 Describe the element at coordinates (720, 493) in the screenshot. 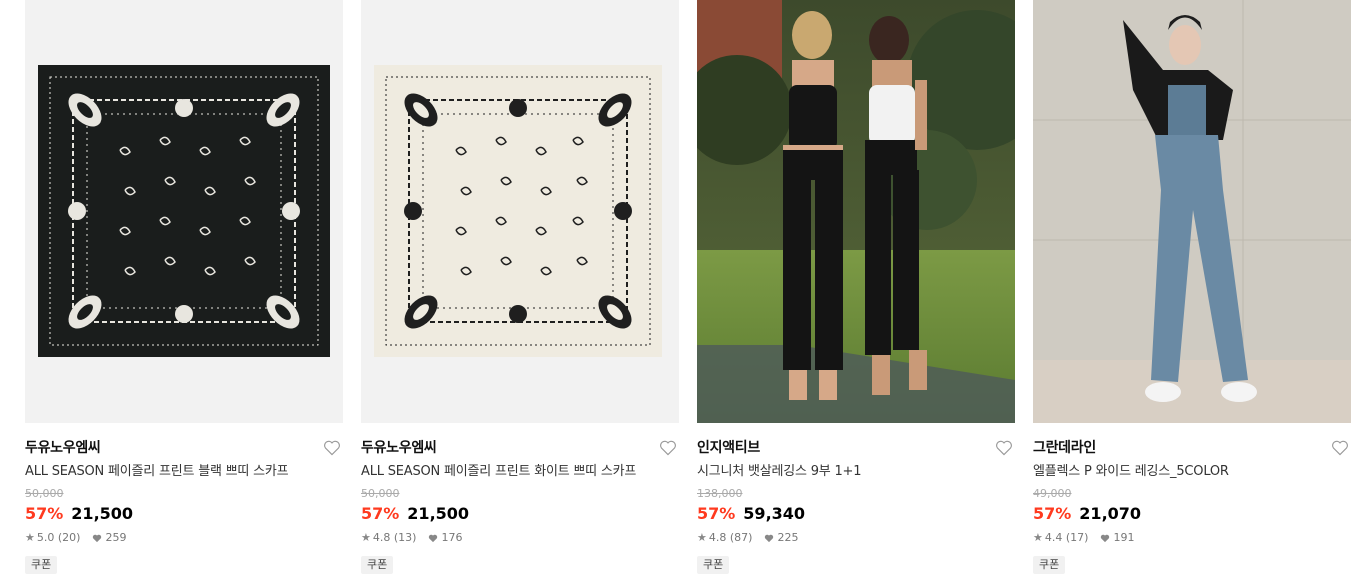

I see `original-price: 138,000` at that location.